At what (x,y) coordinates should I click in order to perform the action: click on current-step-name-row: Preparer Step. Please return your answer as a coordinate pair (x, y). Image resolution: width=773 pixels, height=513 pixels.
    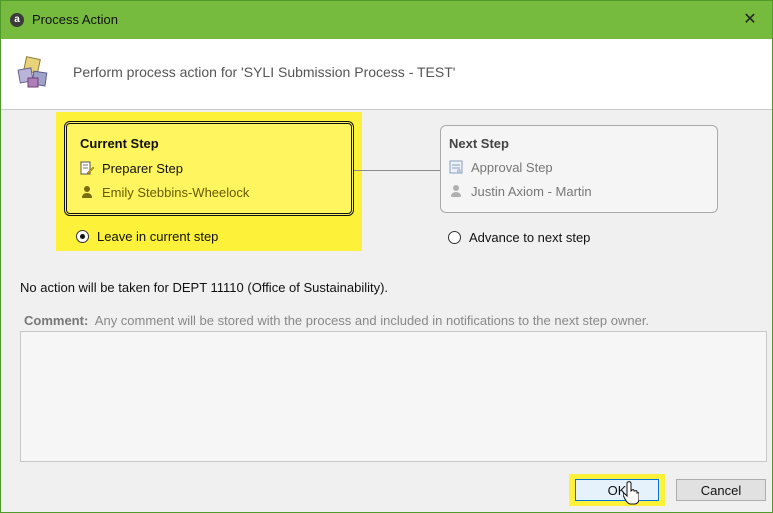
    Looking at the image, I should click on (131, 168).